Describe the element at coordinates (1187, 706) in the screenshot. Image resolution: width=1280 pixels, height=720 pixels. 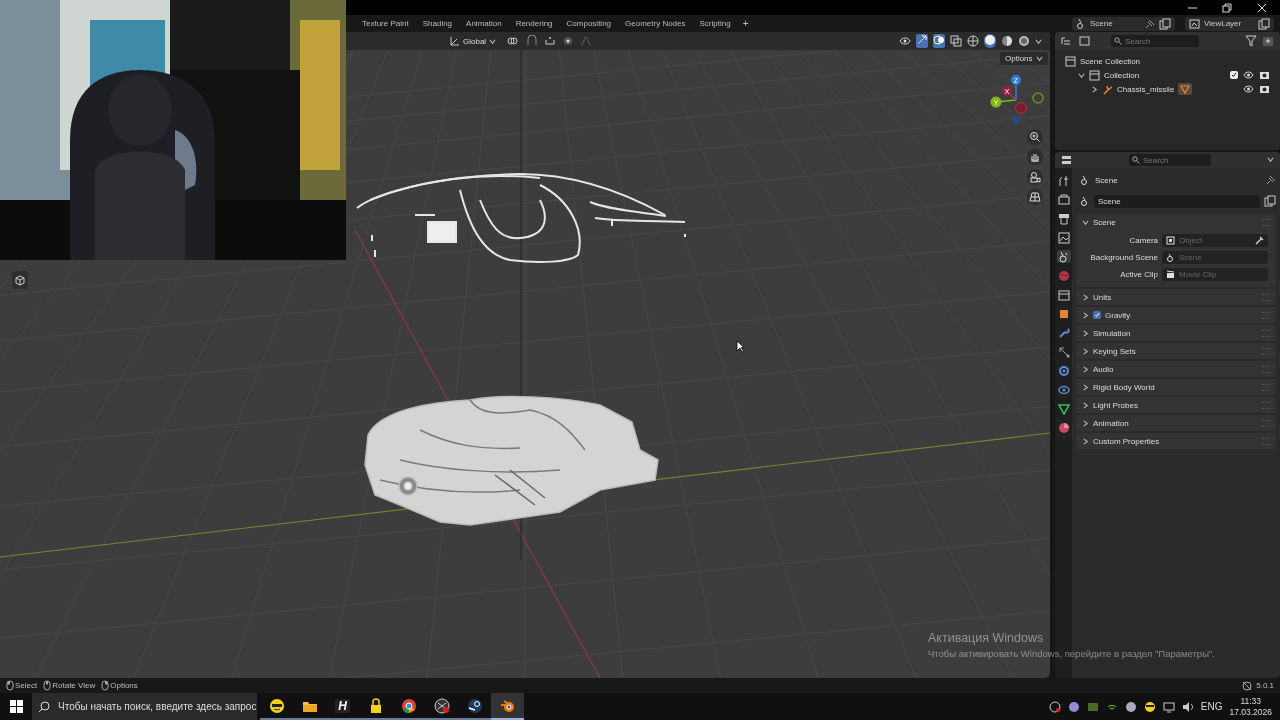
I see `speaker-icon` at that location.